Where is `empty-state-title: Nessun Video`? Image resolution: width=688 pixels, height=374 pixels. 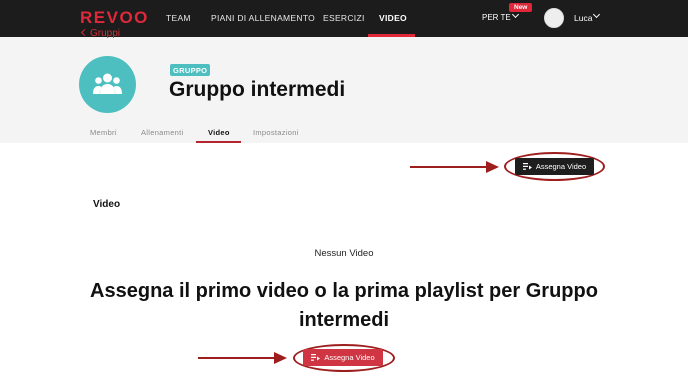 empty-state-title: Nessun Video is located at coordinates (344, 253).